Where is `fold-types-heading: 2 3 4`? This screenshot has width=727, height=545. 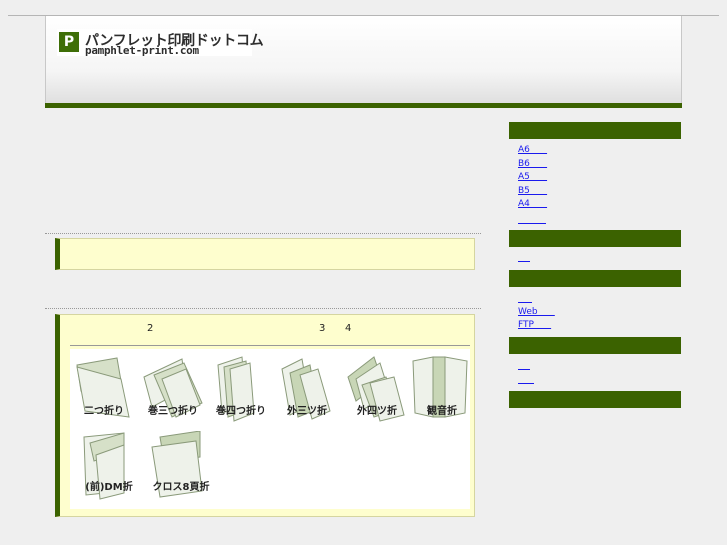
fold-types-heading: 2 3 4 is located at coordinates (270, 334).